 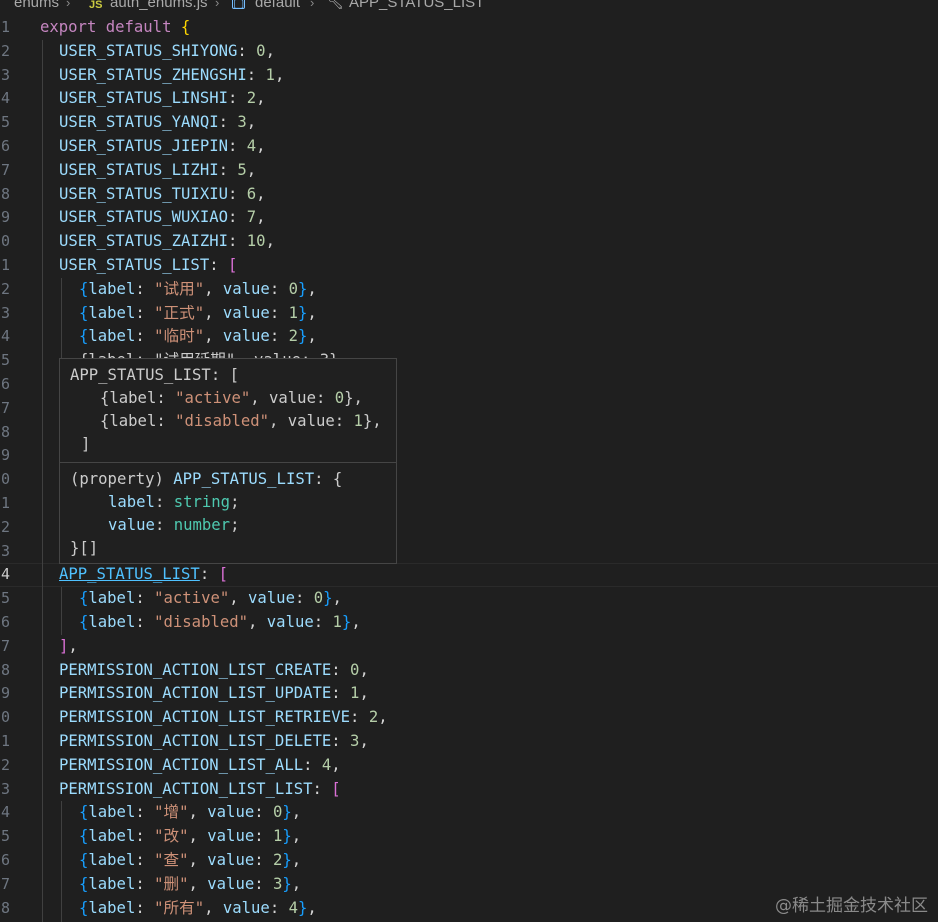 What do you see at coordinates (172, 74) in the screenshot?
I see `code-line: USER_STATUS_ZHENGSHI: 1,` at bounding box center [172, 74].